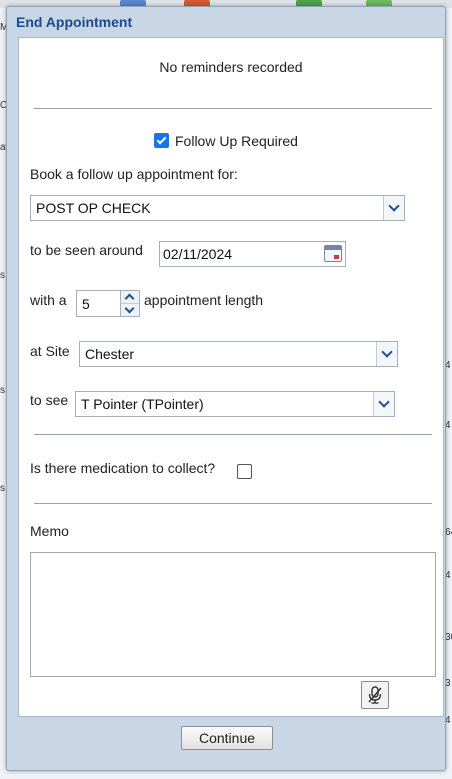  I want to click on calendar-icon, so click(333, 253).